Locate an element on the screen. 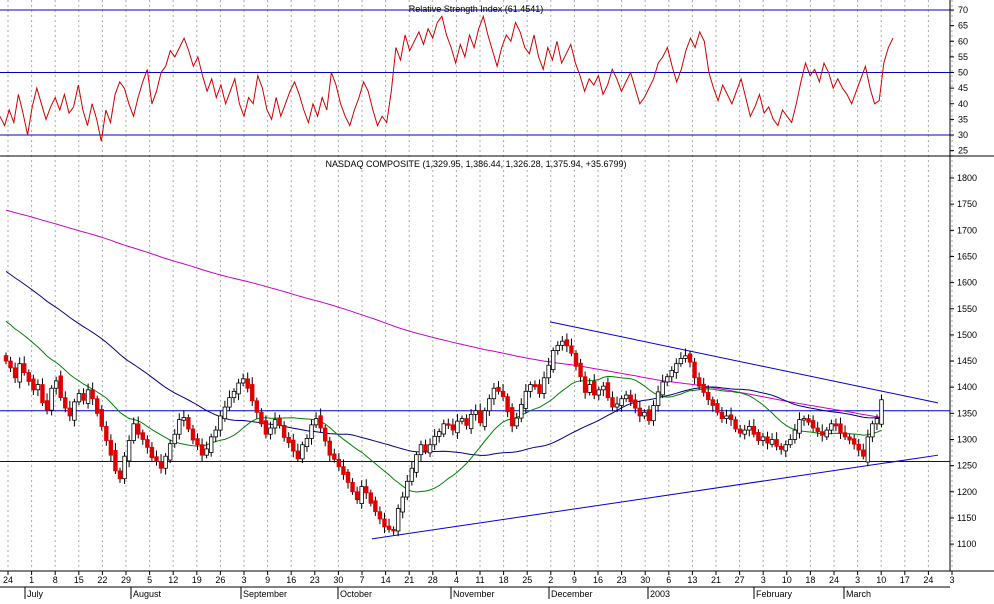 The height and width of the screenshot is (604, 994). rsi-tick-label: 45 is located at coordinates (963, 88).